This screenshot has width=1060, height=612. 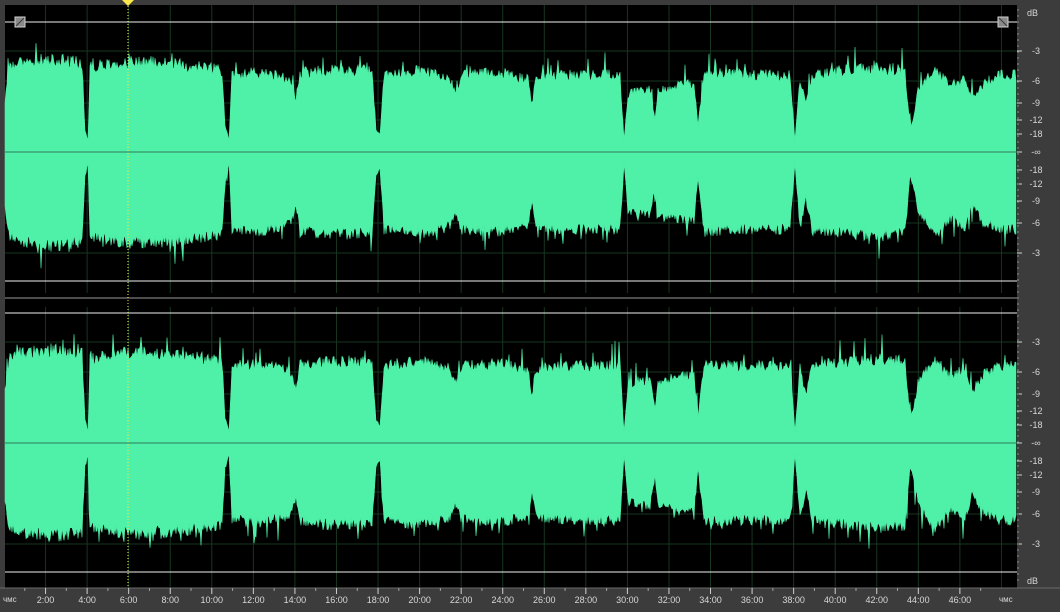 What do you see at coordinates (378, 600) in the screenshot?
I see `time-label: 18:00` at bounding box center [378, 600].